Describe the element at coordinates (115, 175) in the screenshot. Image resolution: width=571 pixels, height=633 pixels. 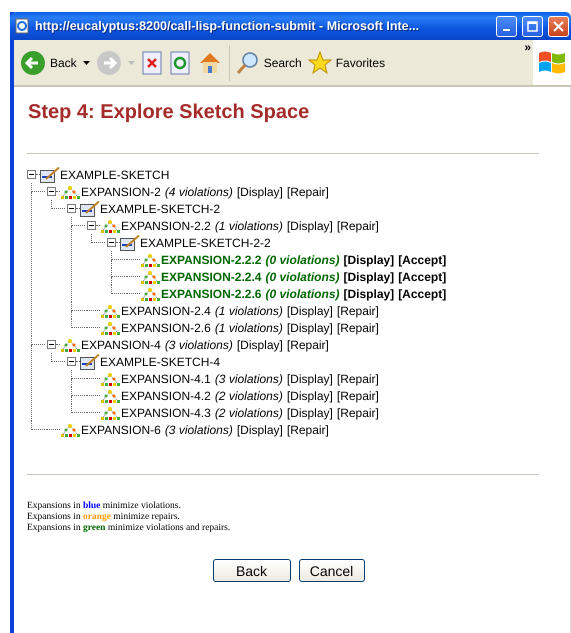
I see `sketch-name: EXAMPLE-SKETCH` at that location.